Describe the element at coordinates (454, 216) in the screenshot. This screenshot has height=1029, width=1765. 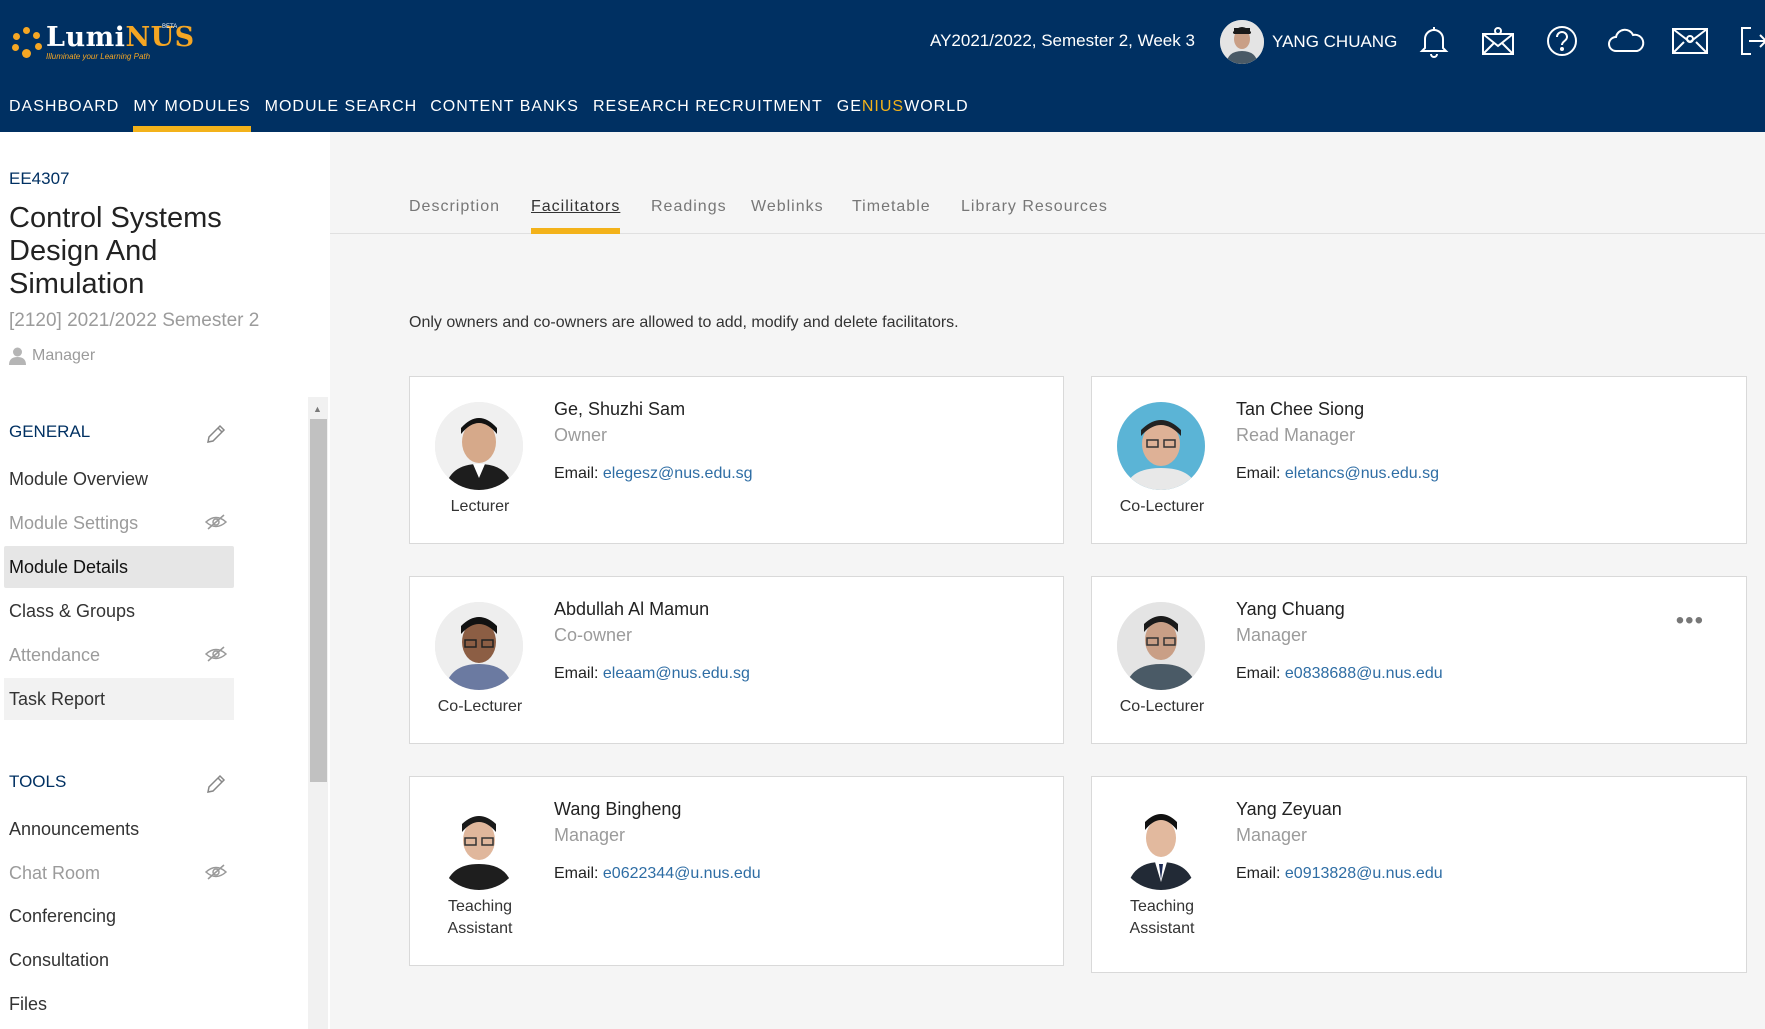
I see `tab-description: Description` at that location.